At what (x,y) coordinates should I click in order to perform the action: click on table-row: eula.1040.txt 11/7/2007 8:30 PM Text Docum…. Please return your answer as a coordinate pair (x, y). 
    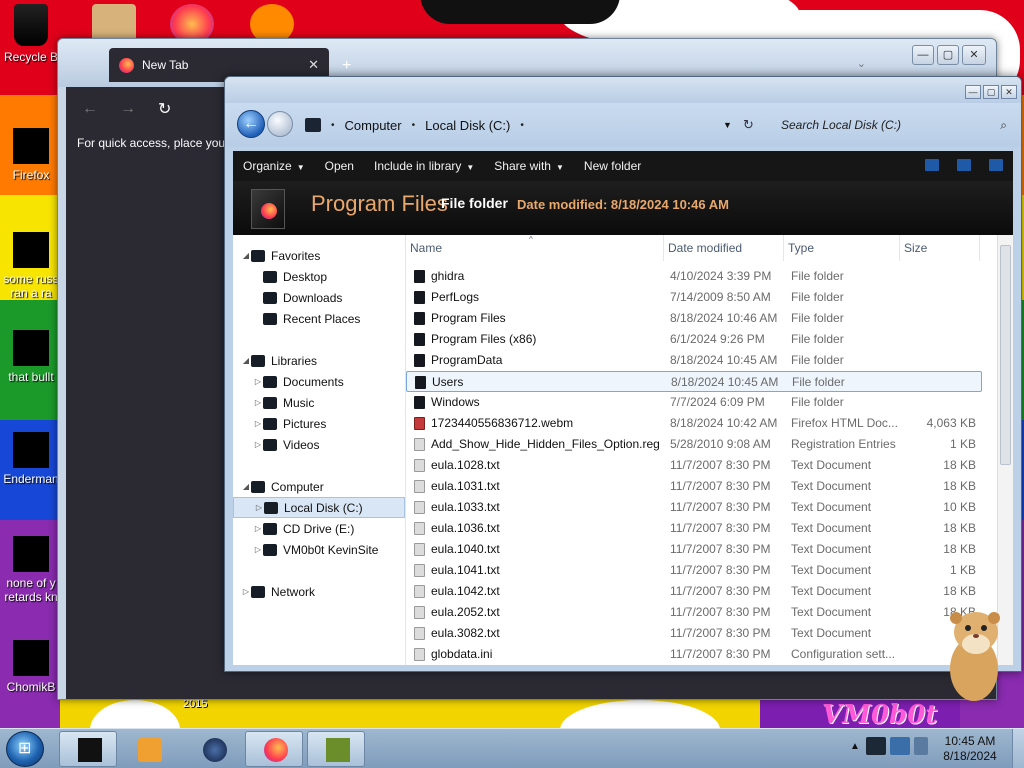
    Looking at the image, I should click on (694, 549).